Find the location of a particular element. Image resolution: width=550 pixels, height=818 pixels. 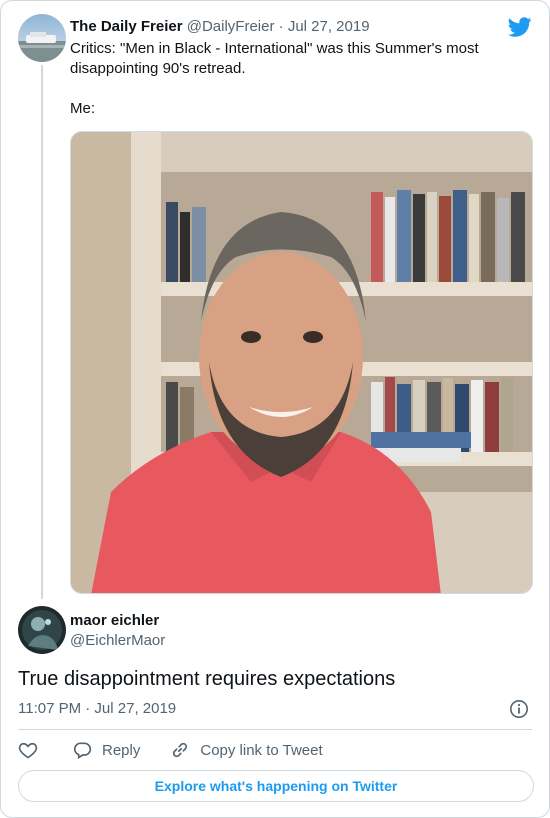

like-button is located at coordinates (28, 750).